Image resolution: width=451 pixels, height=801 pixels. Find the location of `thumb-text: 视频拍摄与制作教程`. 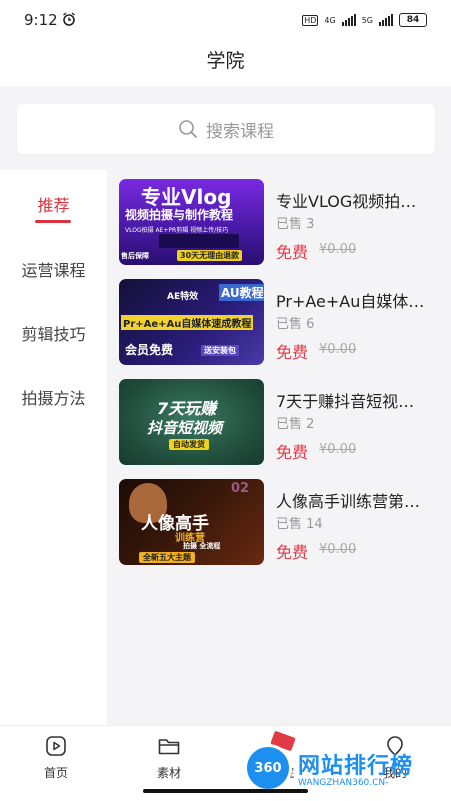

thumb-text: 视频拍摄与制作教程 is located at coordinates (179, 215).